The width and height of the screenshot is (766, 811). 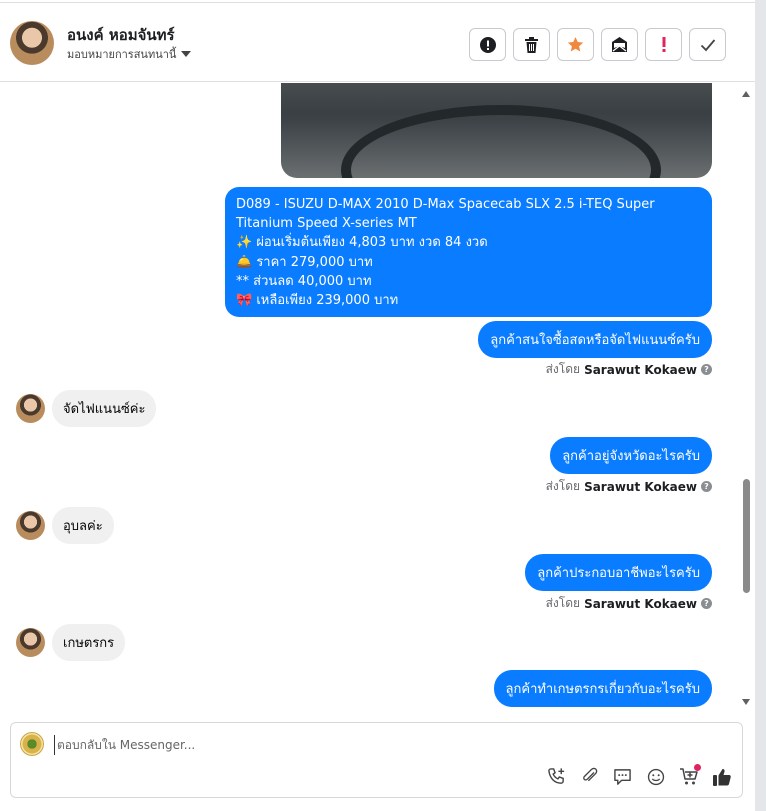 I want to click on outgoing-message: ลูกค้าประกอบอาชีพอะไรครับ, so click(x=618, y=572).